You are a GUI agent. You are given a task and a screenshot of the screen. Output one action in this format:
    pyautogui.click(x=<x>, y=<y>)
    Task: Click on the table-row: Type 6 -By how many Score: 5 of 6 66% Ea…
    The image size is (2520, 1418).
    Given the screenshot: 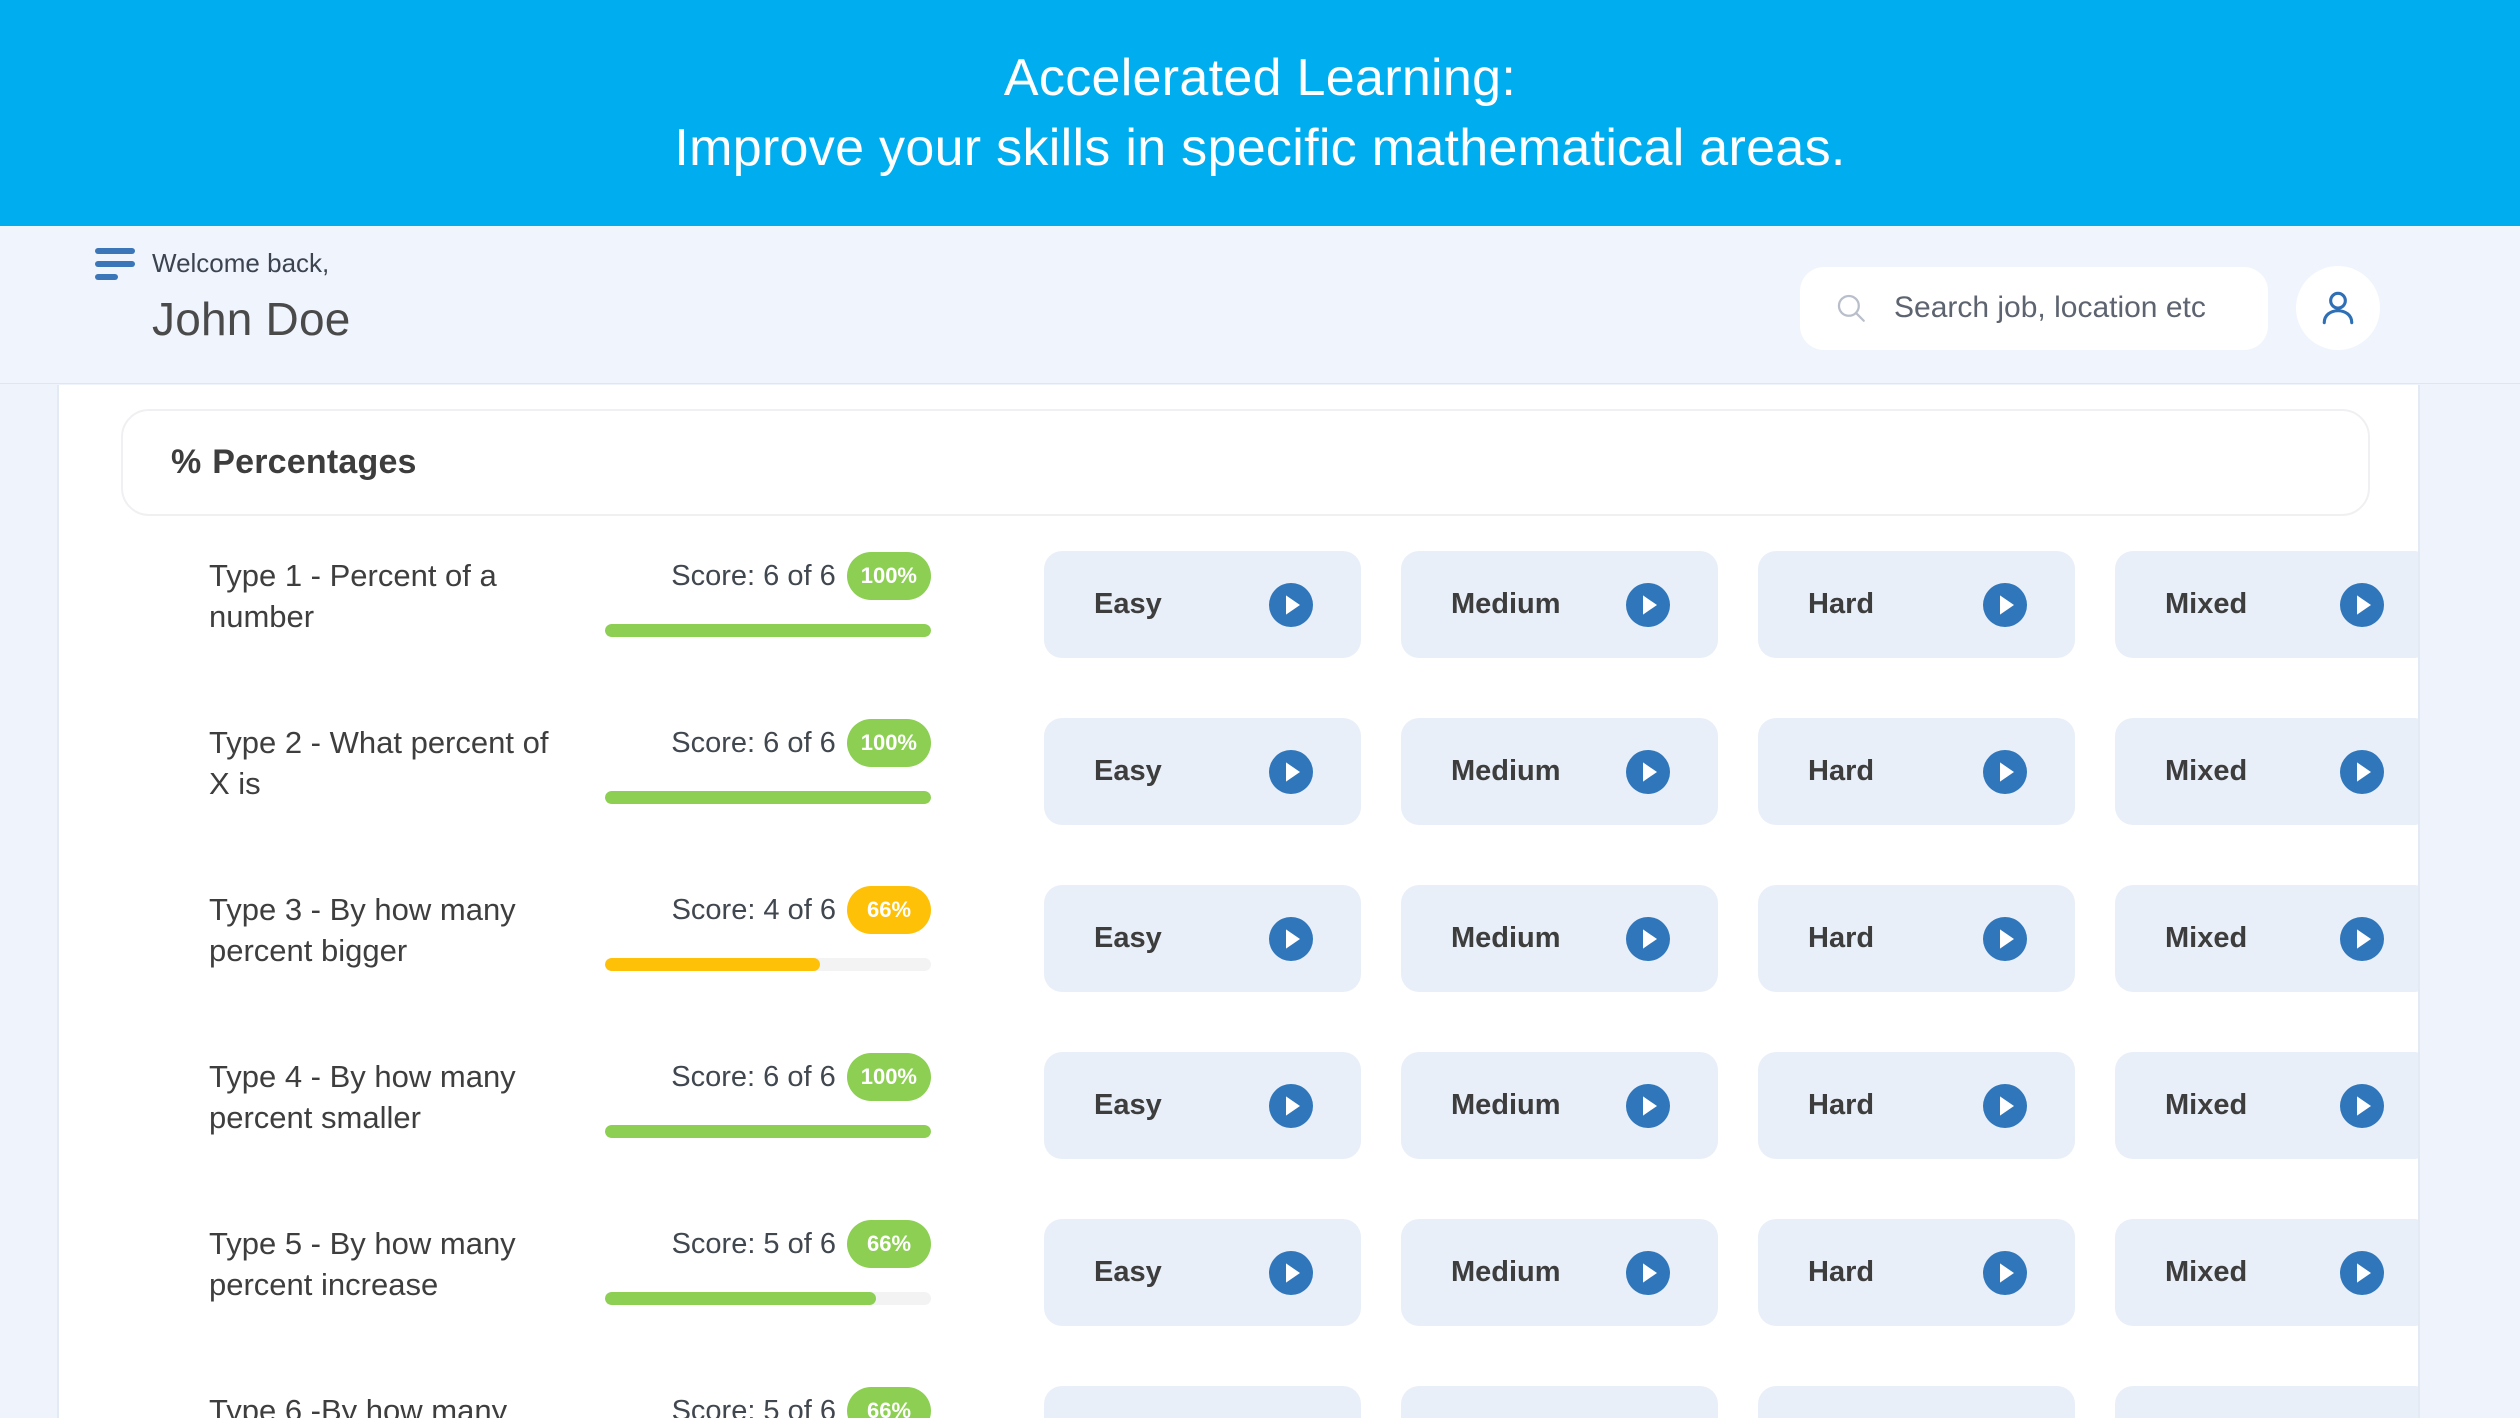 What is the action you would take?
    pyautogui.click(x=1238, y=1393)
    